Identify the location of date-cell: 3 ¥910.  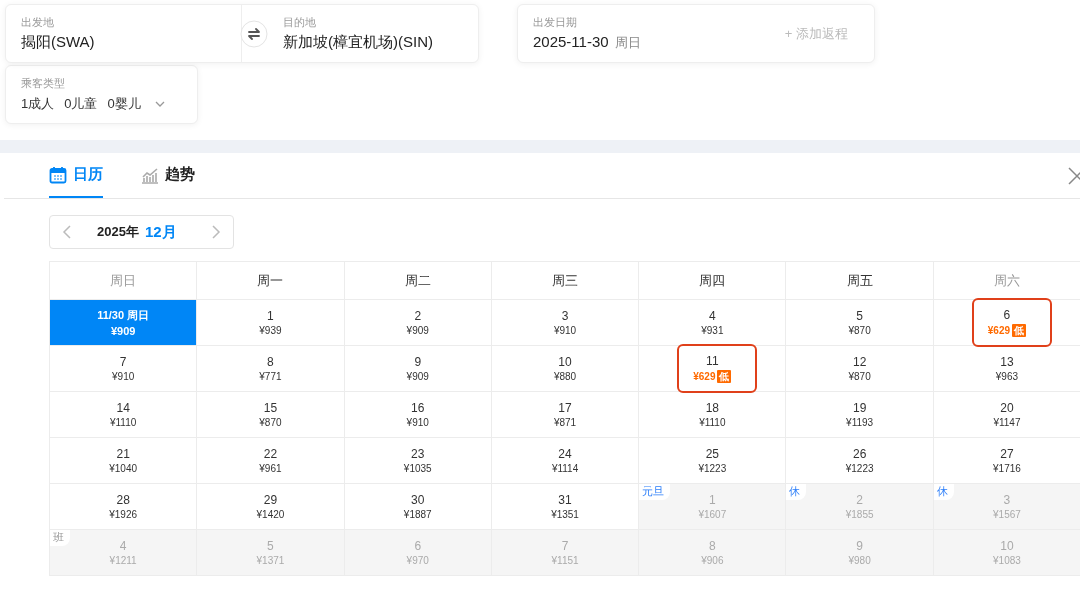
(565, 323).